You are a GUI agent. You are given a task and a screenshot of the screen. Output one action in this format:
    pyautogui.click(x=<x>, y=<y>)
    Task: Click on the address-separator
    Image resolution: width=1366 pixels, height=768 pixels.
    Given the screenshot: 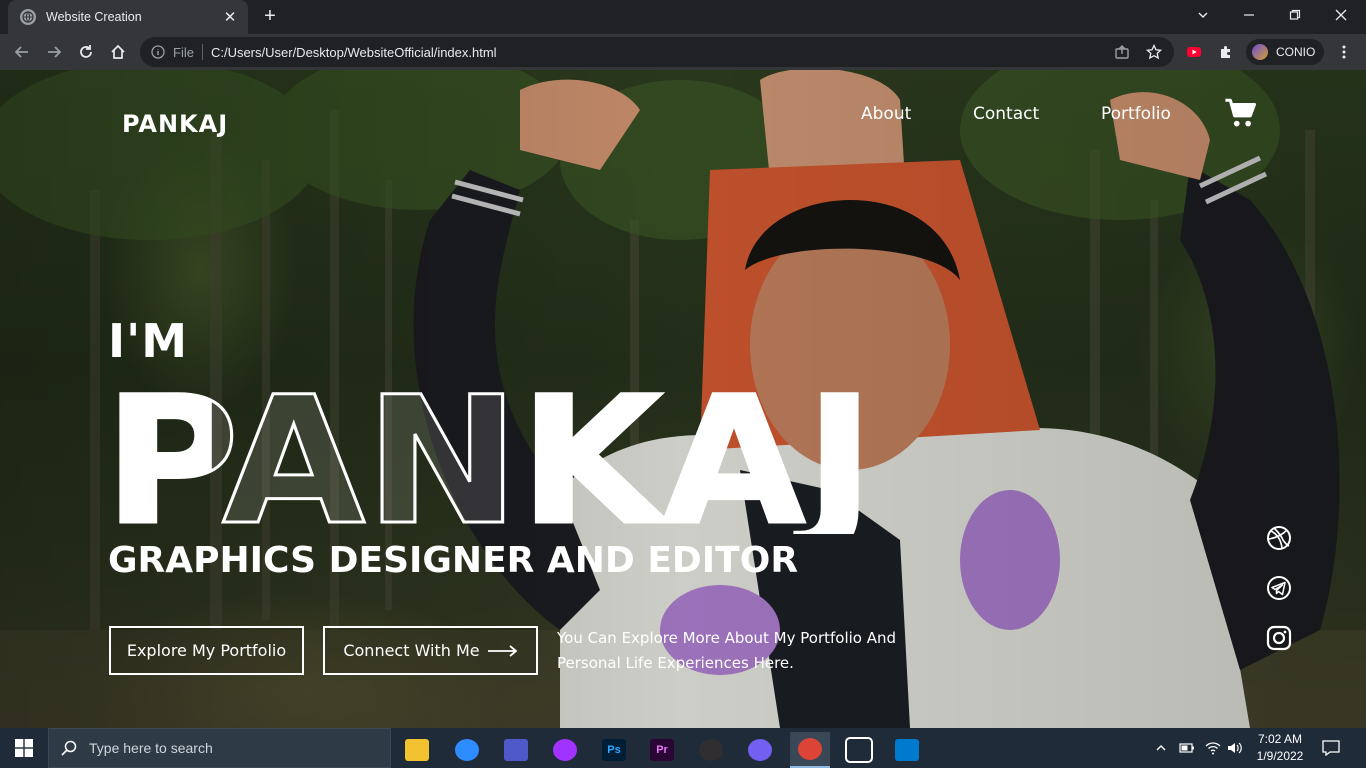 What is the action you would take?
    pyautogui.click(x=202, y=52)
    